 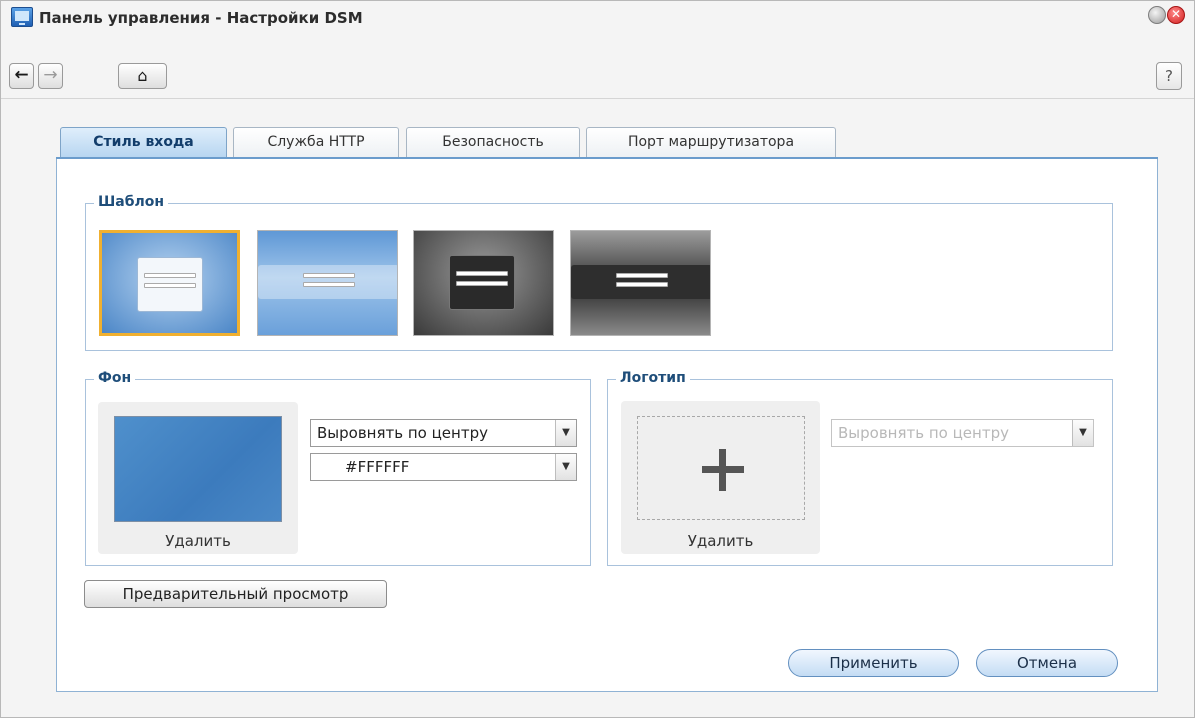 What do you see at coordinates (653, 378) in the screenshot?
I see `logo-legend: Логотип` at bounding box center [653, 378].